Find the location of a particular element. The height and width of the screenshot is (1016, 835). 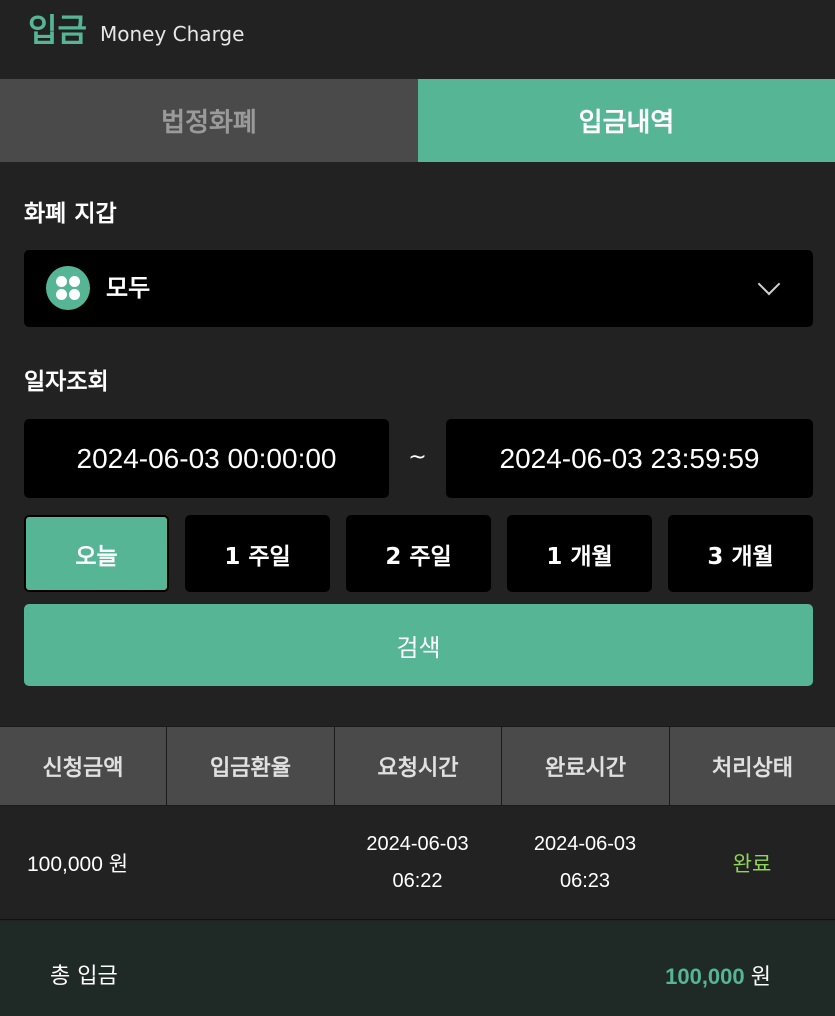

row-rate is located at coordinates (250, 862).